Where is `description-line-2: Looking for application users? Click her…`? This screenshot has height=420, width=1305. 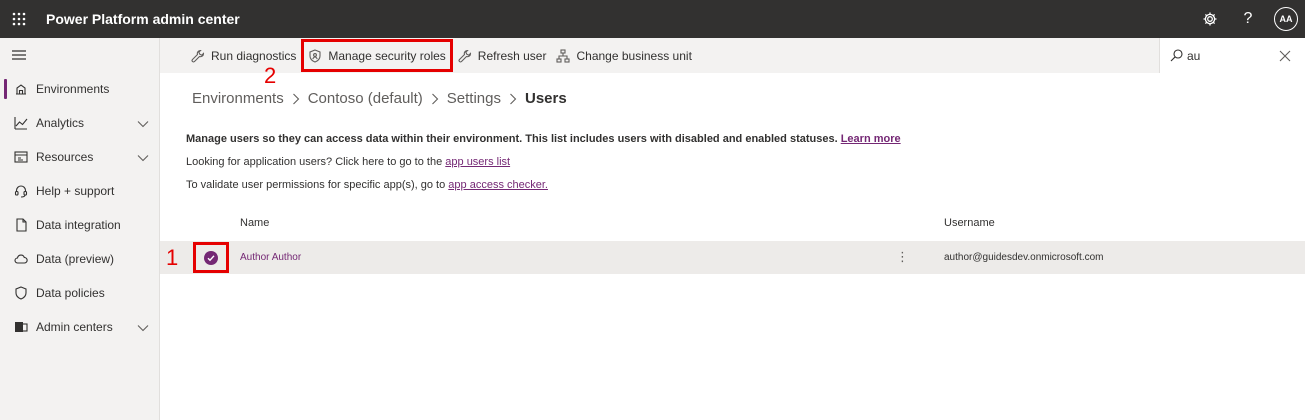 description-line-2: Looking for application users? Click her… is located at coordinates (348, 162).